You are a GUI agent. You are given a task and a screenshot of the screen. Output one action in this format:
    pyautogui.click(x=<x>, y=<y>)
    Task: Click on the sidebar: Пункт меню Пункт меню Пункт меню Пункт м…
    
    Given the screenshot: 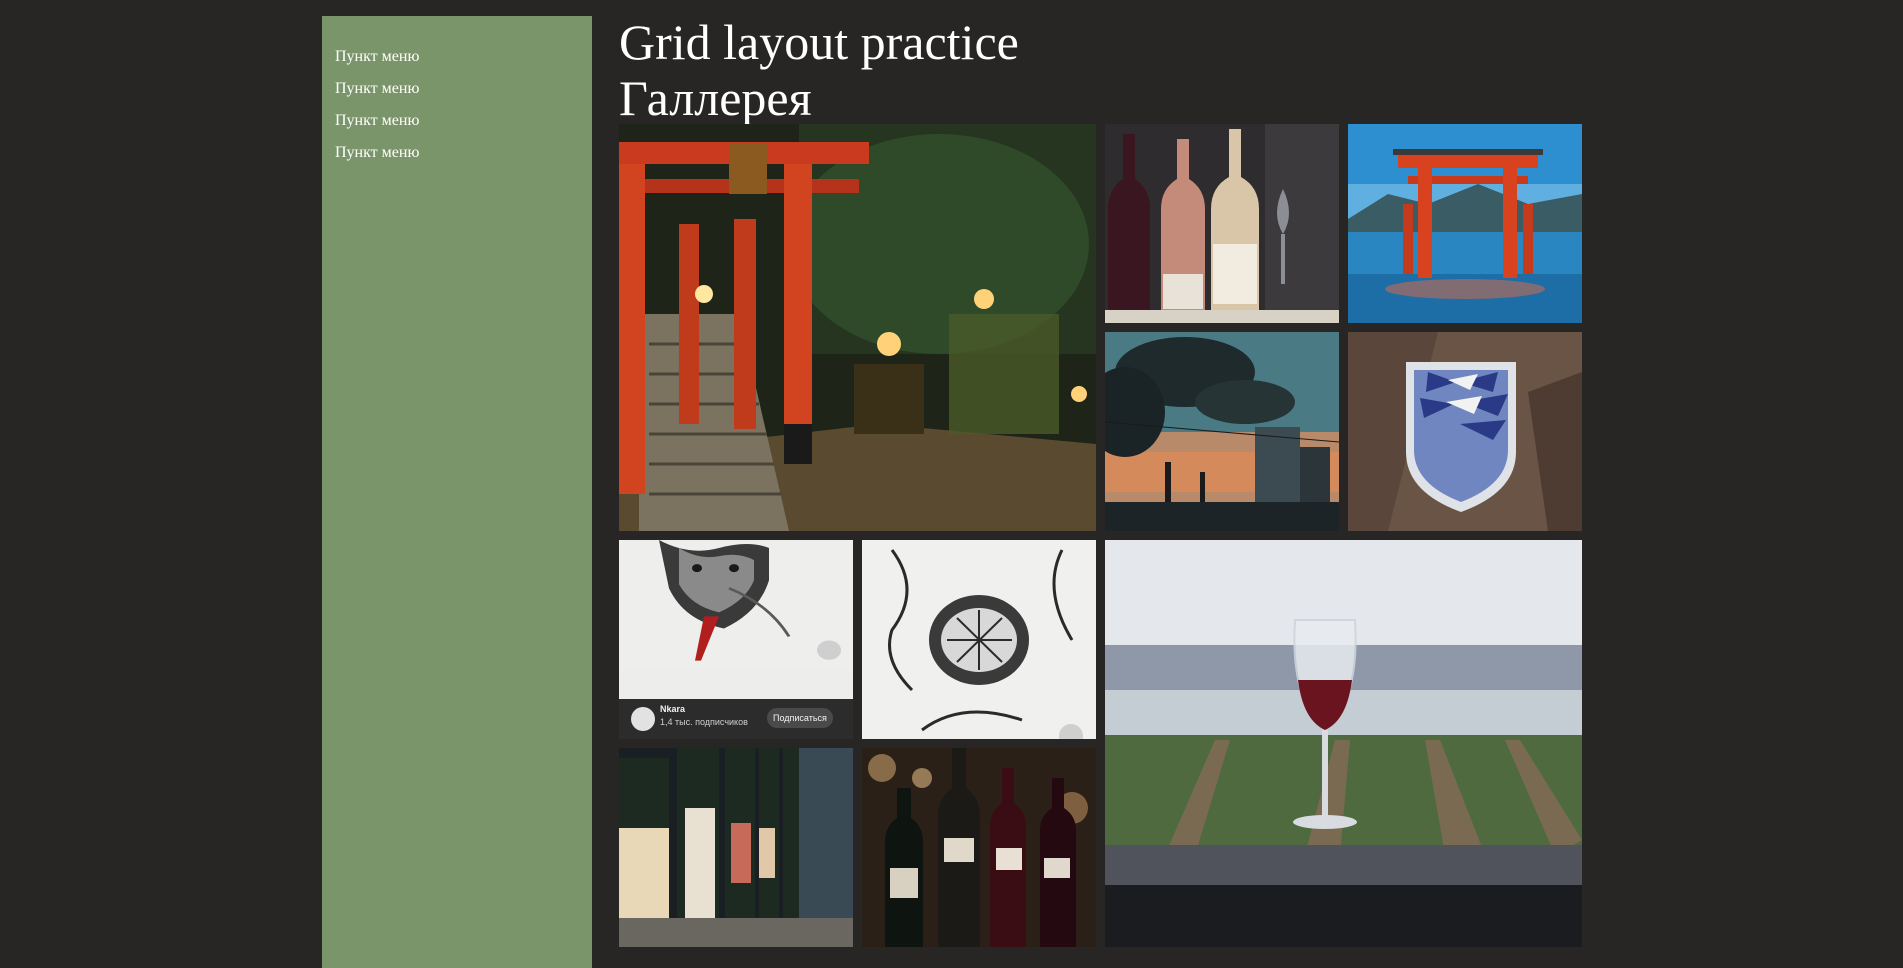 What is the action you would take?
    pyautogui.click(x=457, y=492)
    